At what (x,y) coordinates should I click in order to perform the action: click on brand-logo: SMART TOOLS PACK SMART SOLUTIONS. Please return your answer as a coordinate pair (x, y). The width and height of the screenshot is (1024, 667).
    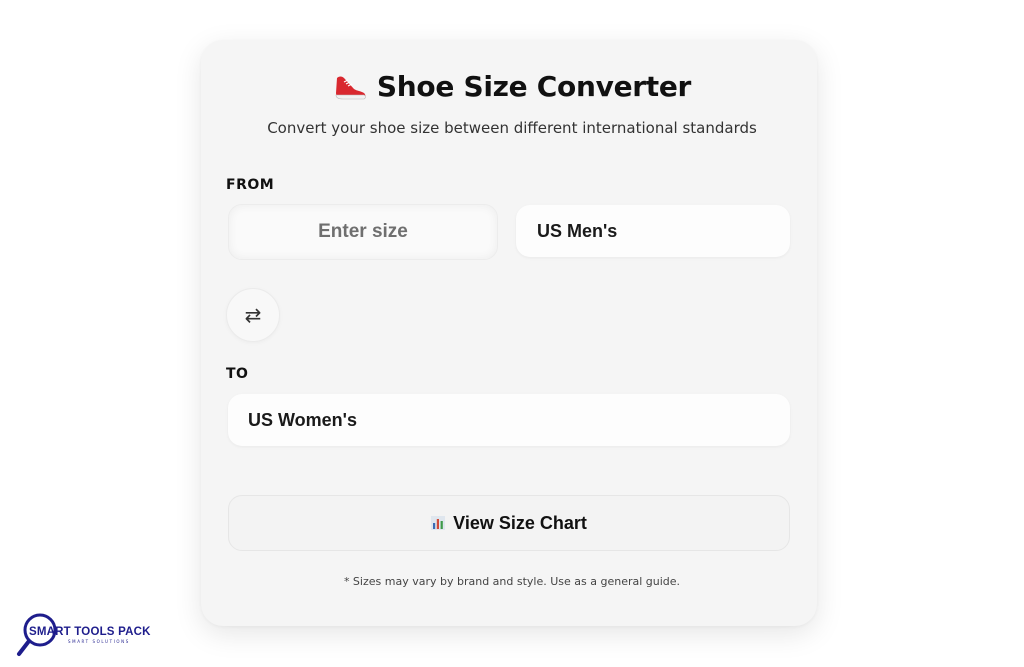
    Looking at the image, I should click on (91, 636).